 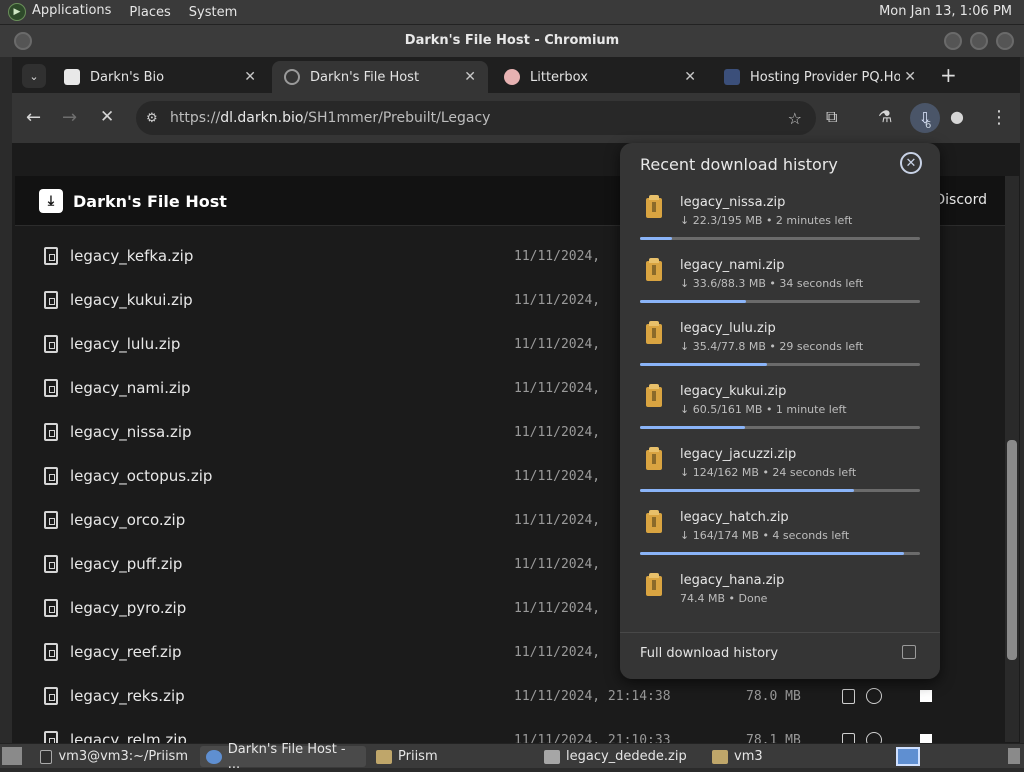 I want to click on file-name: legacy_octopus.zip, so click(x=285, y=476).